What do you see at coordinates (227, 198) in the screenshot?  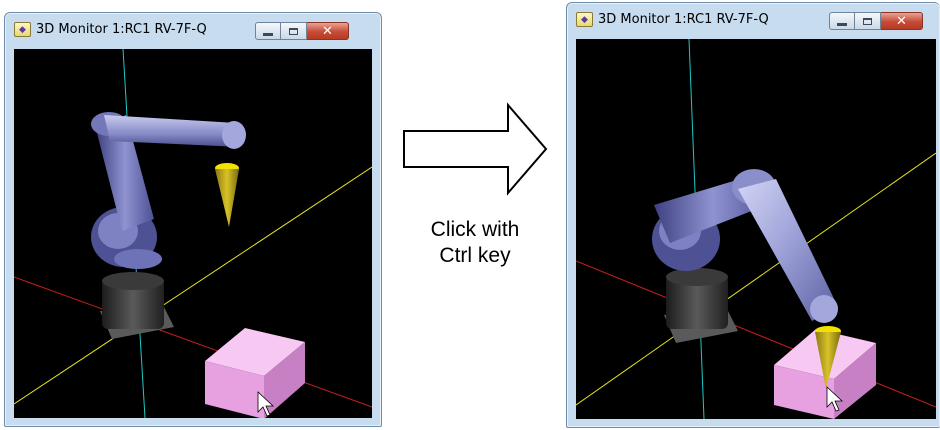 I see `tool-cone` at bounding box center [227, 198].